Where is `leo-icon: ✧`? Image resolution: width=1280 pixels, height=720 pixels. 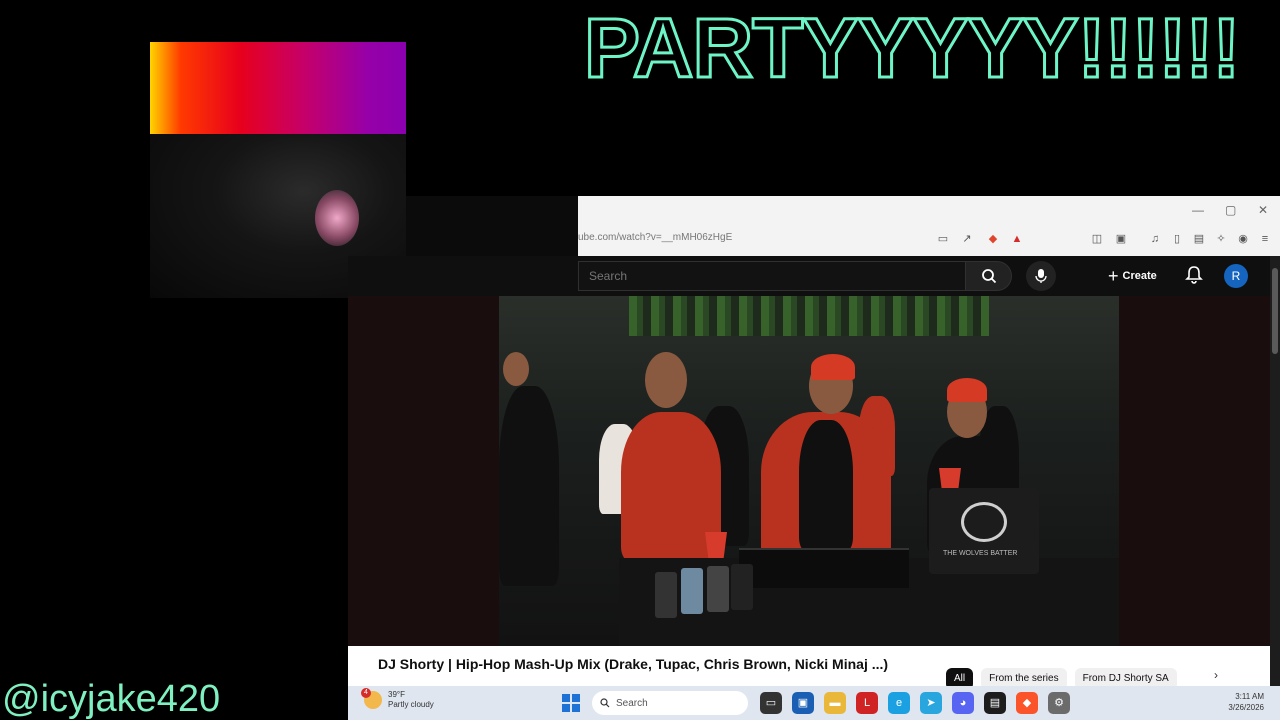
leo-icon: ✧ is located at coordinates (1221, 239).